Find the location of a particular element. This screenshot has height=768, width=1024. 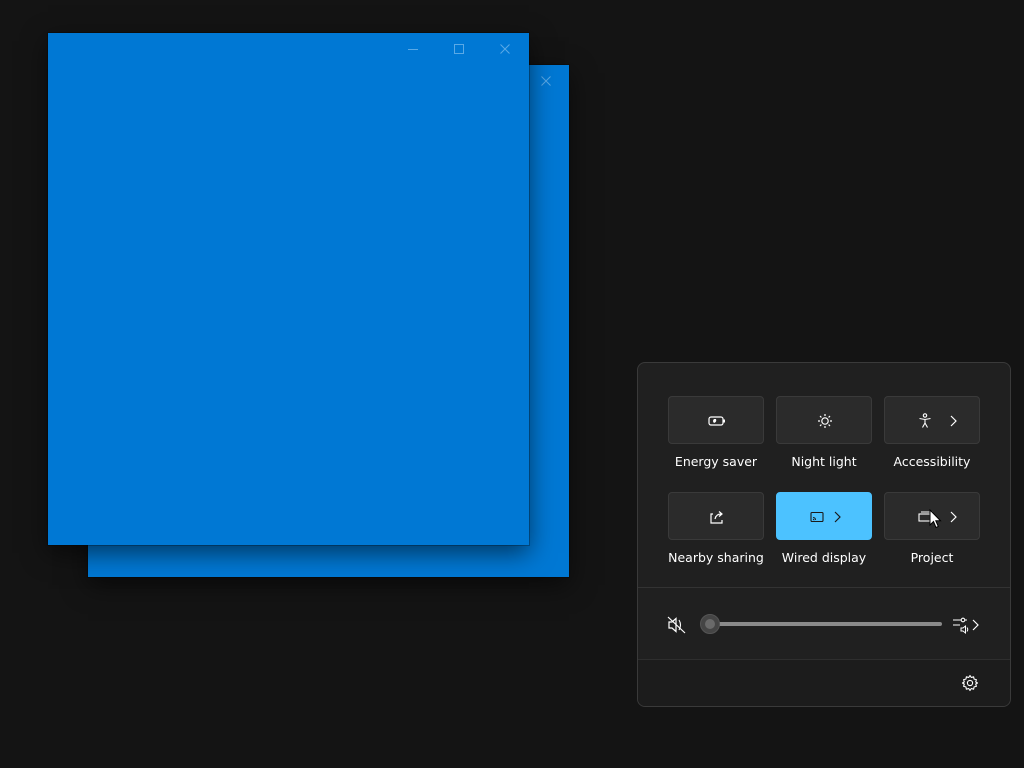

project-label: Project is located at coordinates (932, 557).